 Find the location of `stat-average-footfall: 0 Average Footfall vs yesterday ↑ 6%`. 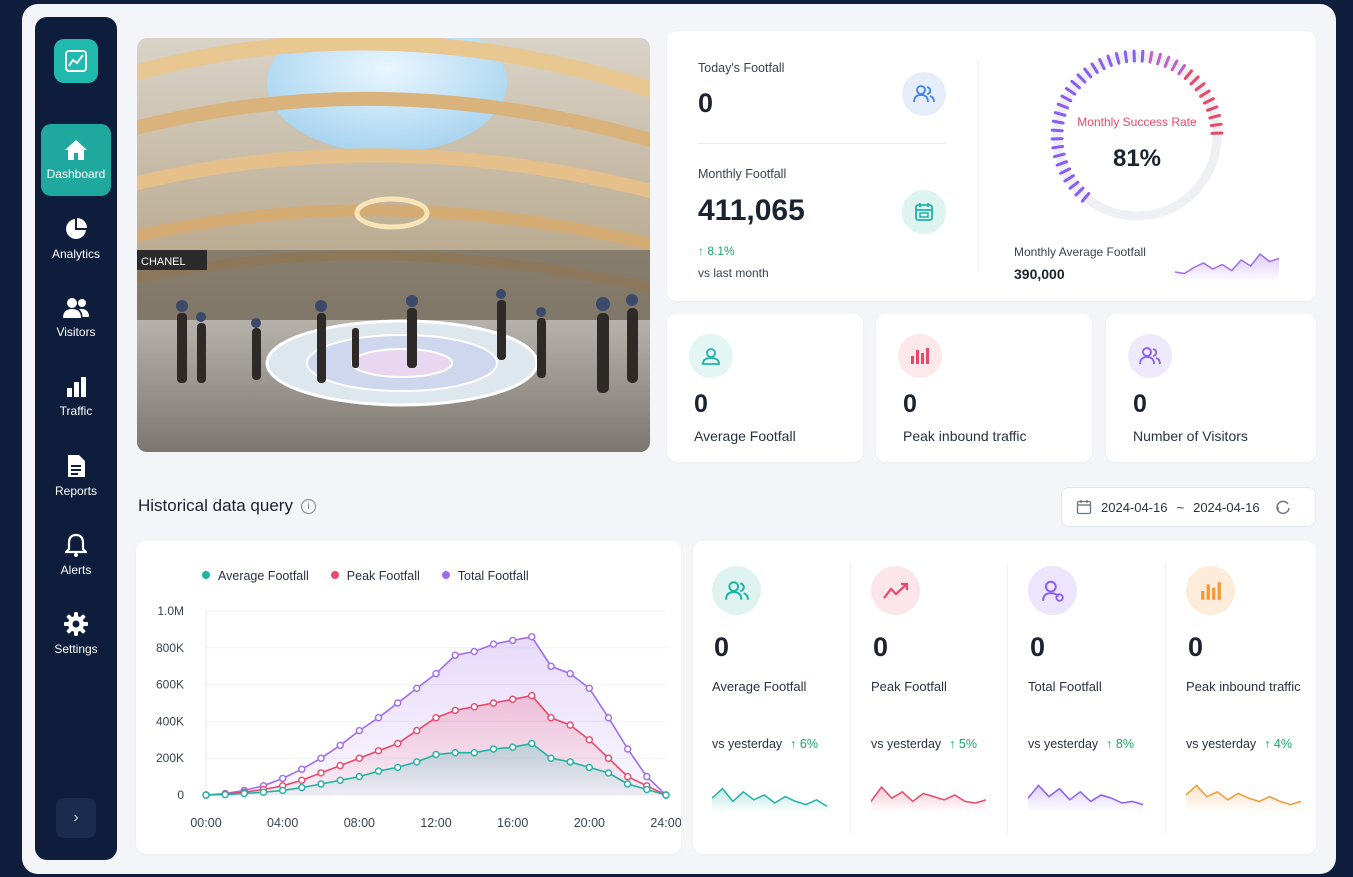

stat-average-footfall: 0 Average Footfall vs yesterday ↑ 6% is located at coordinates (787, 692).